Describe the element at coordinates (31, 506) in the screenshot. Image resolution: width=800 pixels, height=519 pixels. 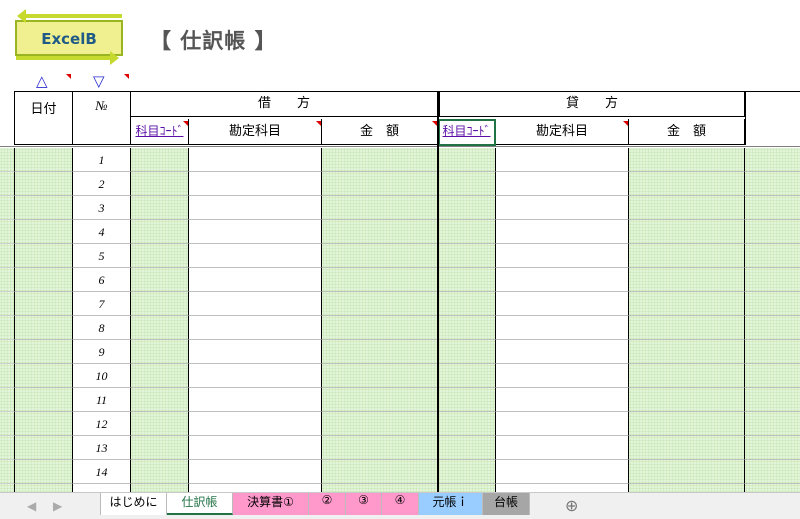
I see `prev-sheet-button: ◀` at that location.